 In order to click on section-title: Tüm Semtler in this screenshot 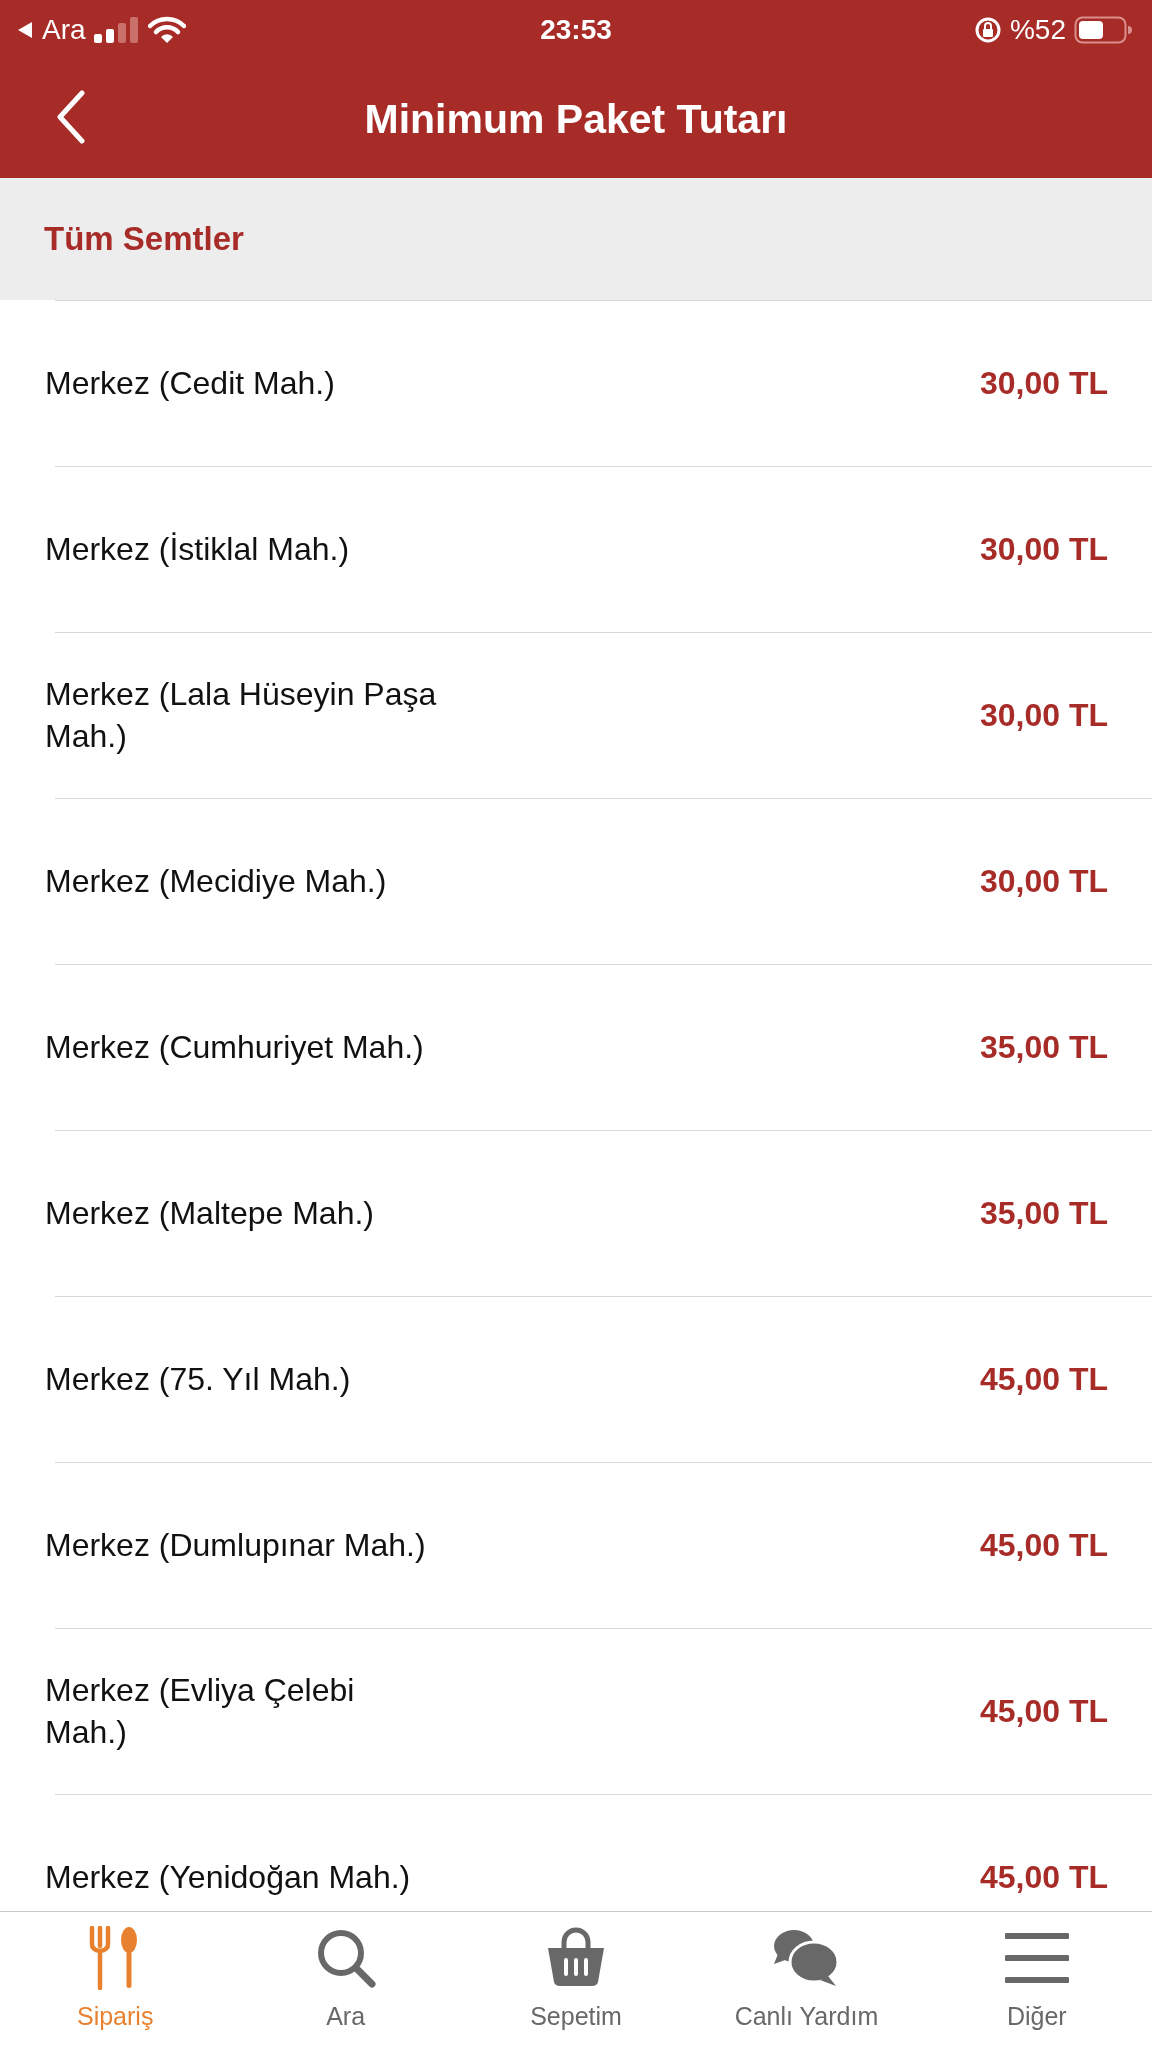, I will do `click(144, 239)`.